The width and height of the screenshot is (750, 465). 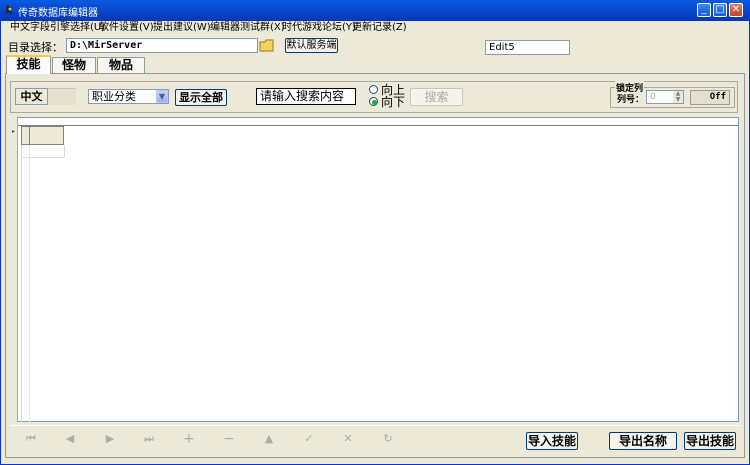 I want to click on minimize-icon: _, so click(x=704, y=9).